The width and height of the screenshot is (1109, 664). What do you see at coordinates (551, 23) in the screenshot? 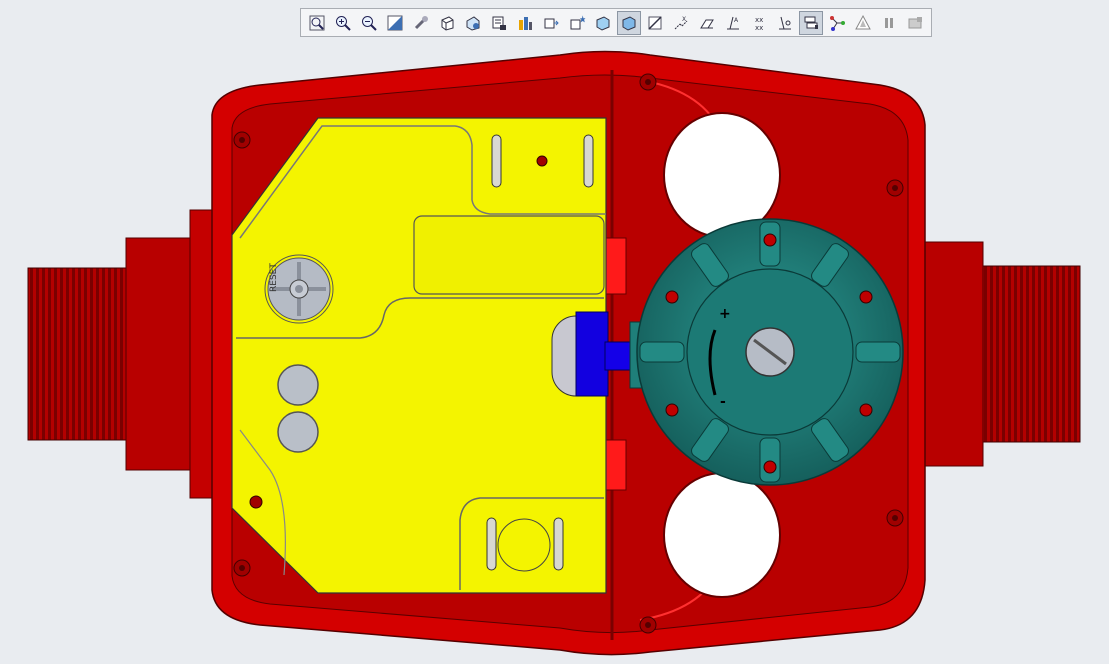
I see `display-style-icon` at bounding box center [551, 23].